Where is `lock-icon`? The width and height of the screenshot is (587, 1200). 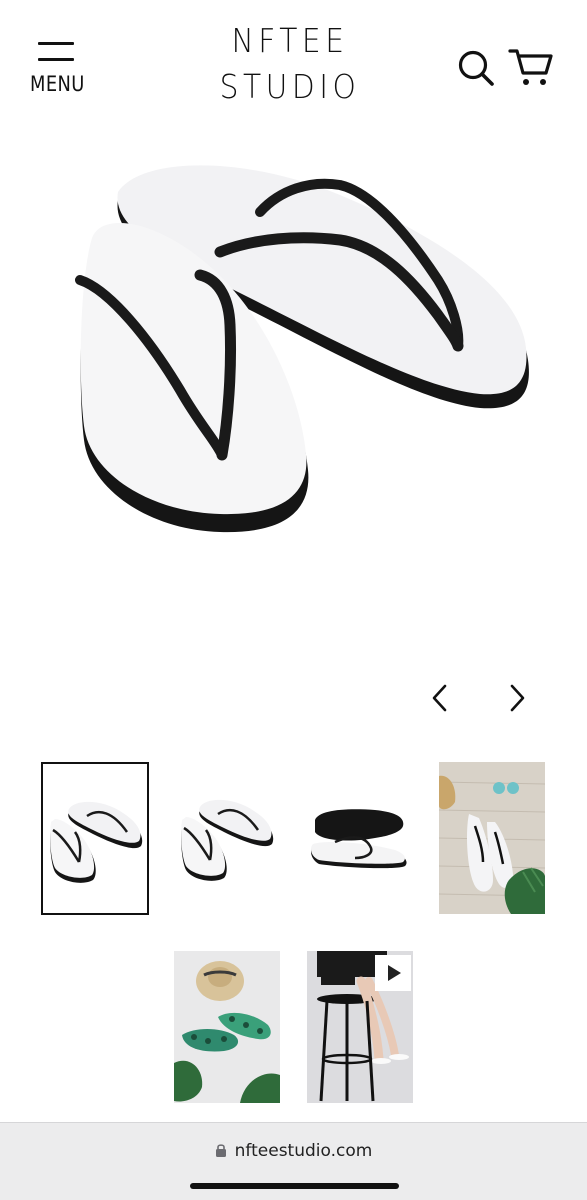
lock-icon is located at coordinates (220, 1150).